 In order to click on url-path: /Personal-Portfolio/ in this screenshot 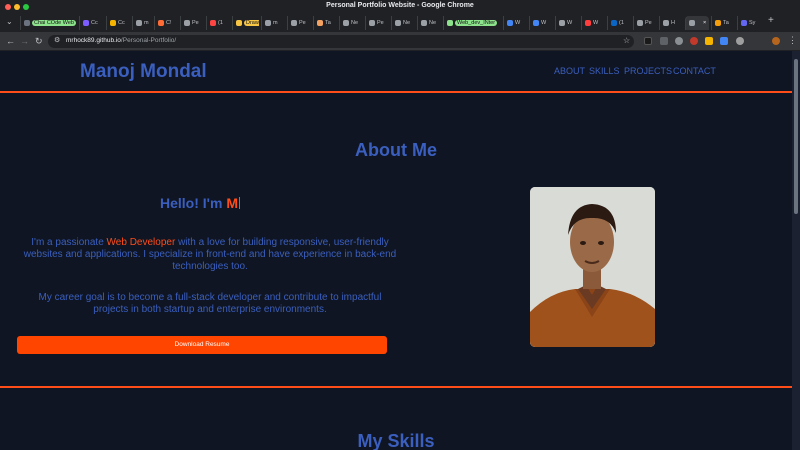, I will do `click(148, 40)`.